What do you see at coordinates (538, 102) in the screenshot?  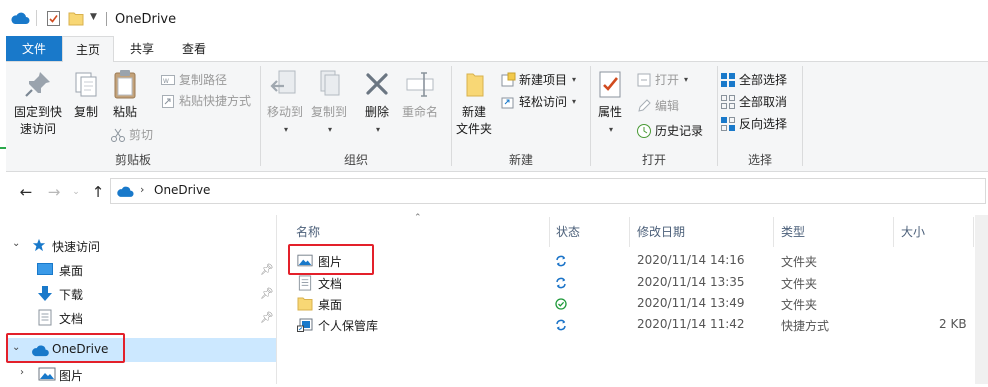 I see `easy-access-button: 轻松访问 ▾` at bounding box center [538, 102].